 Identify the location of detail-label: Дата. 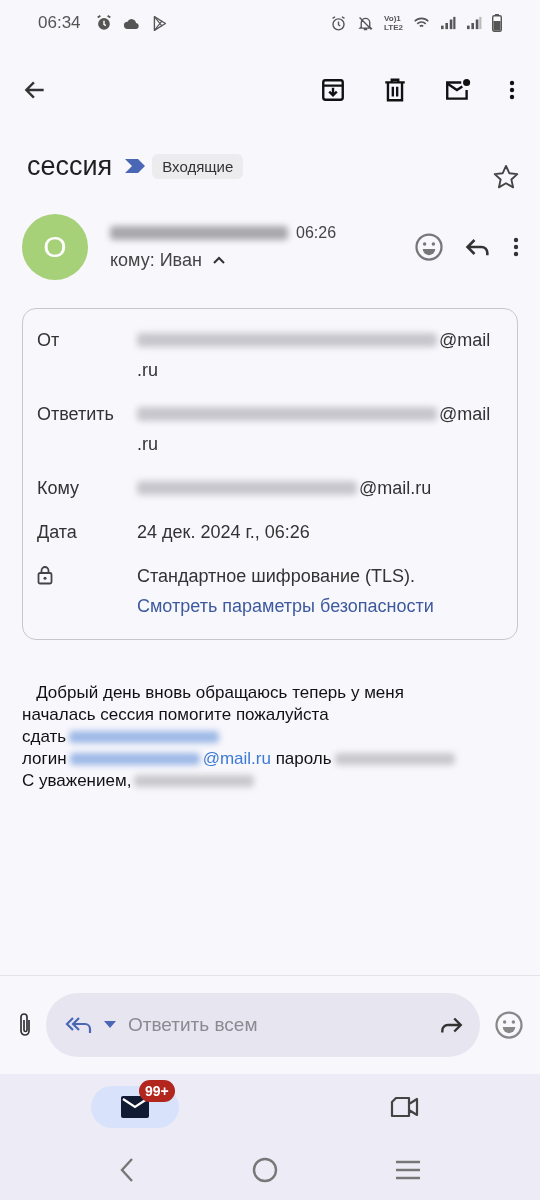
(57, 532).